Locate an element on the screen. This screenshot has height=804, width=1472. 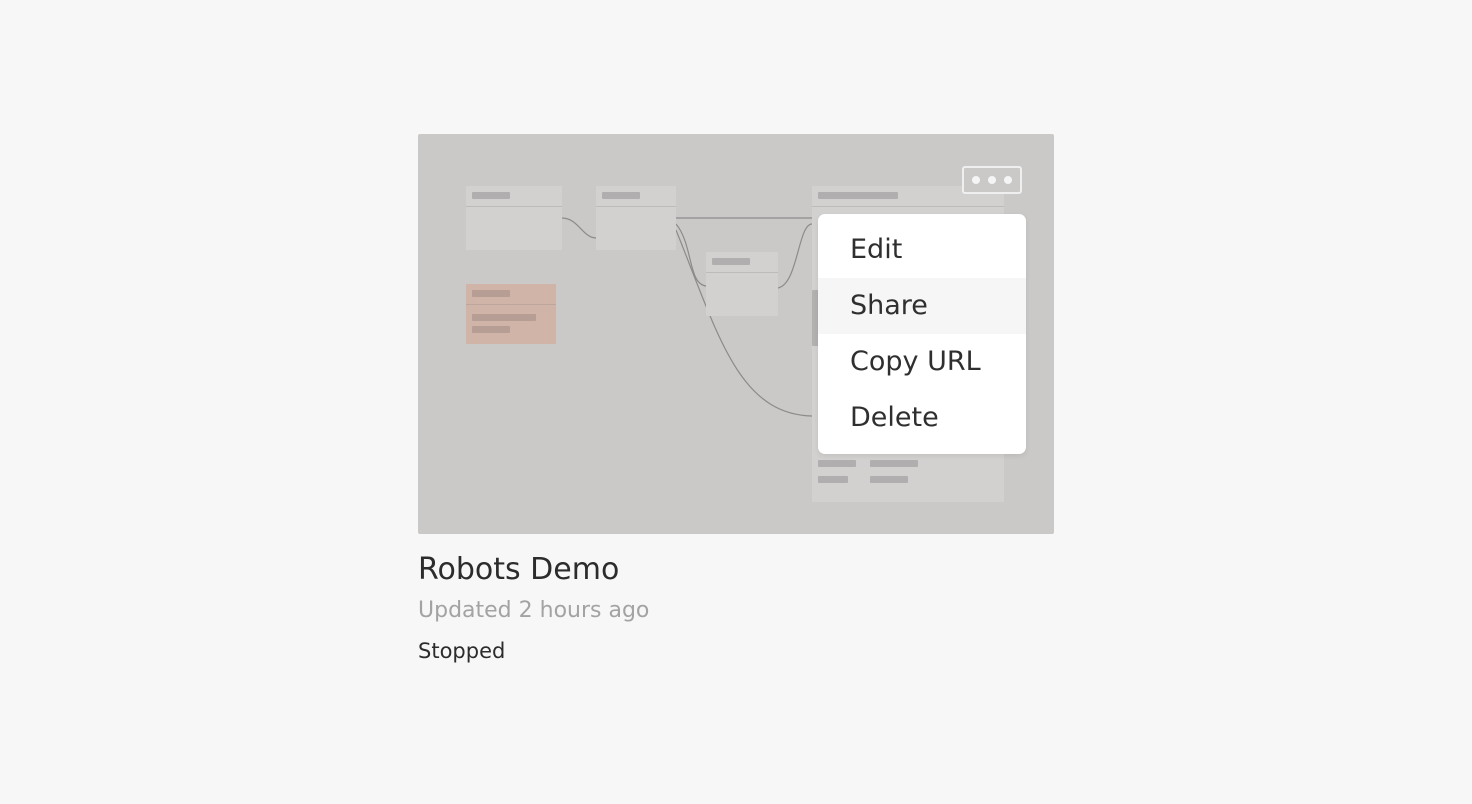
status-badge: Stopped is located at coordinates (462, 651).